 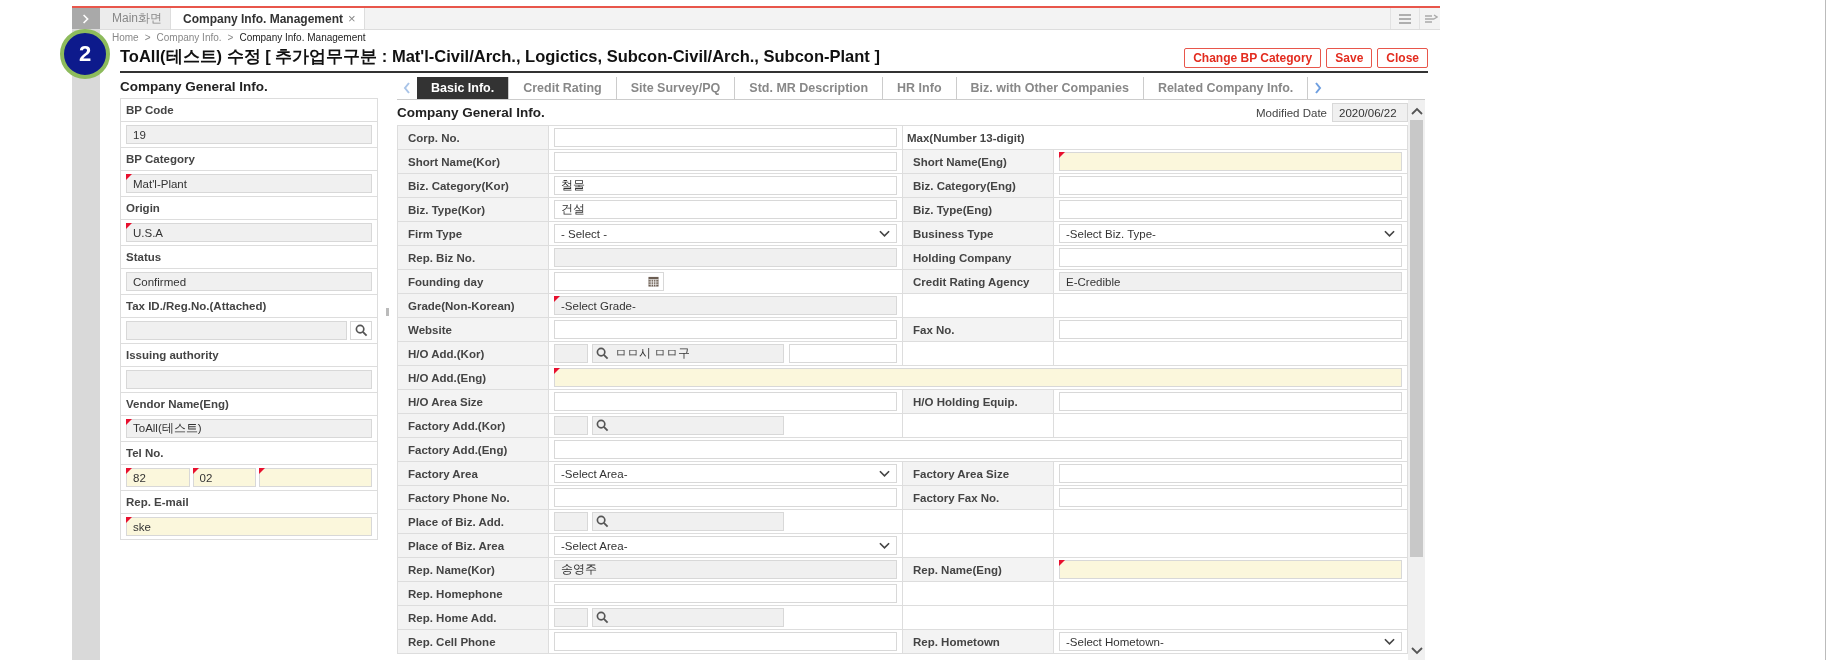 What do you see at coordinates (563, 88) in the screenshot?
I see `tab: Credit Rating` at bounding box center [563, 88].